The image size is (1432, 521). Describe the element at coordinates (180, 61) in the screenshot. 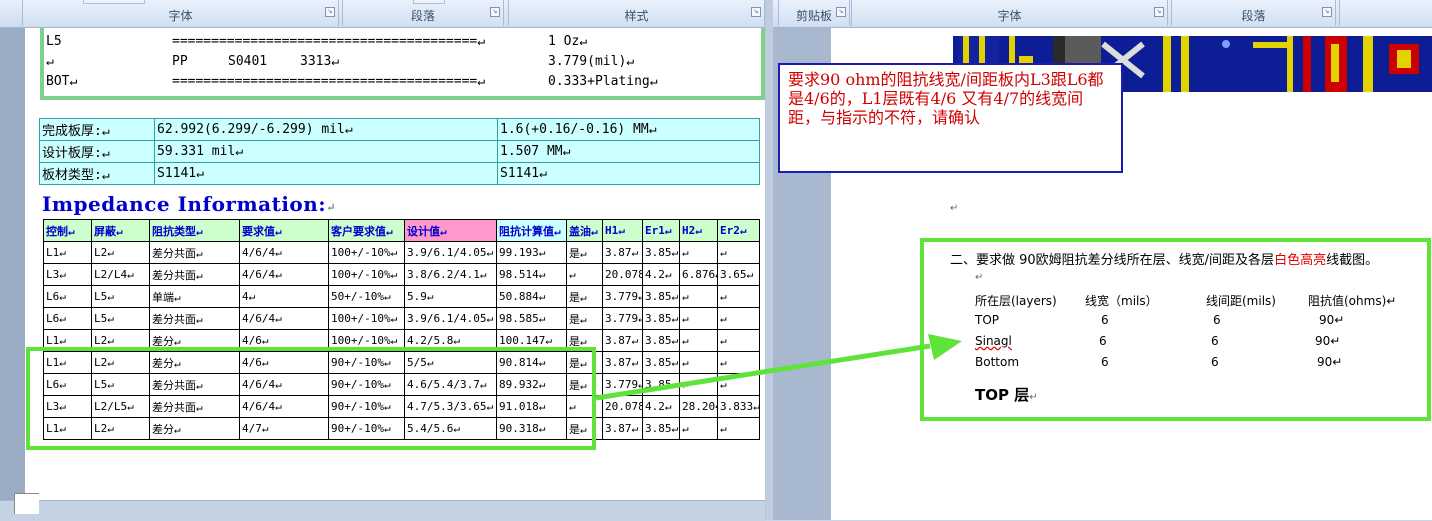

I see `stackup-pp-type: PP` at that location.